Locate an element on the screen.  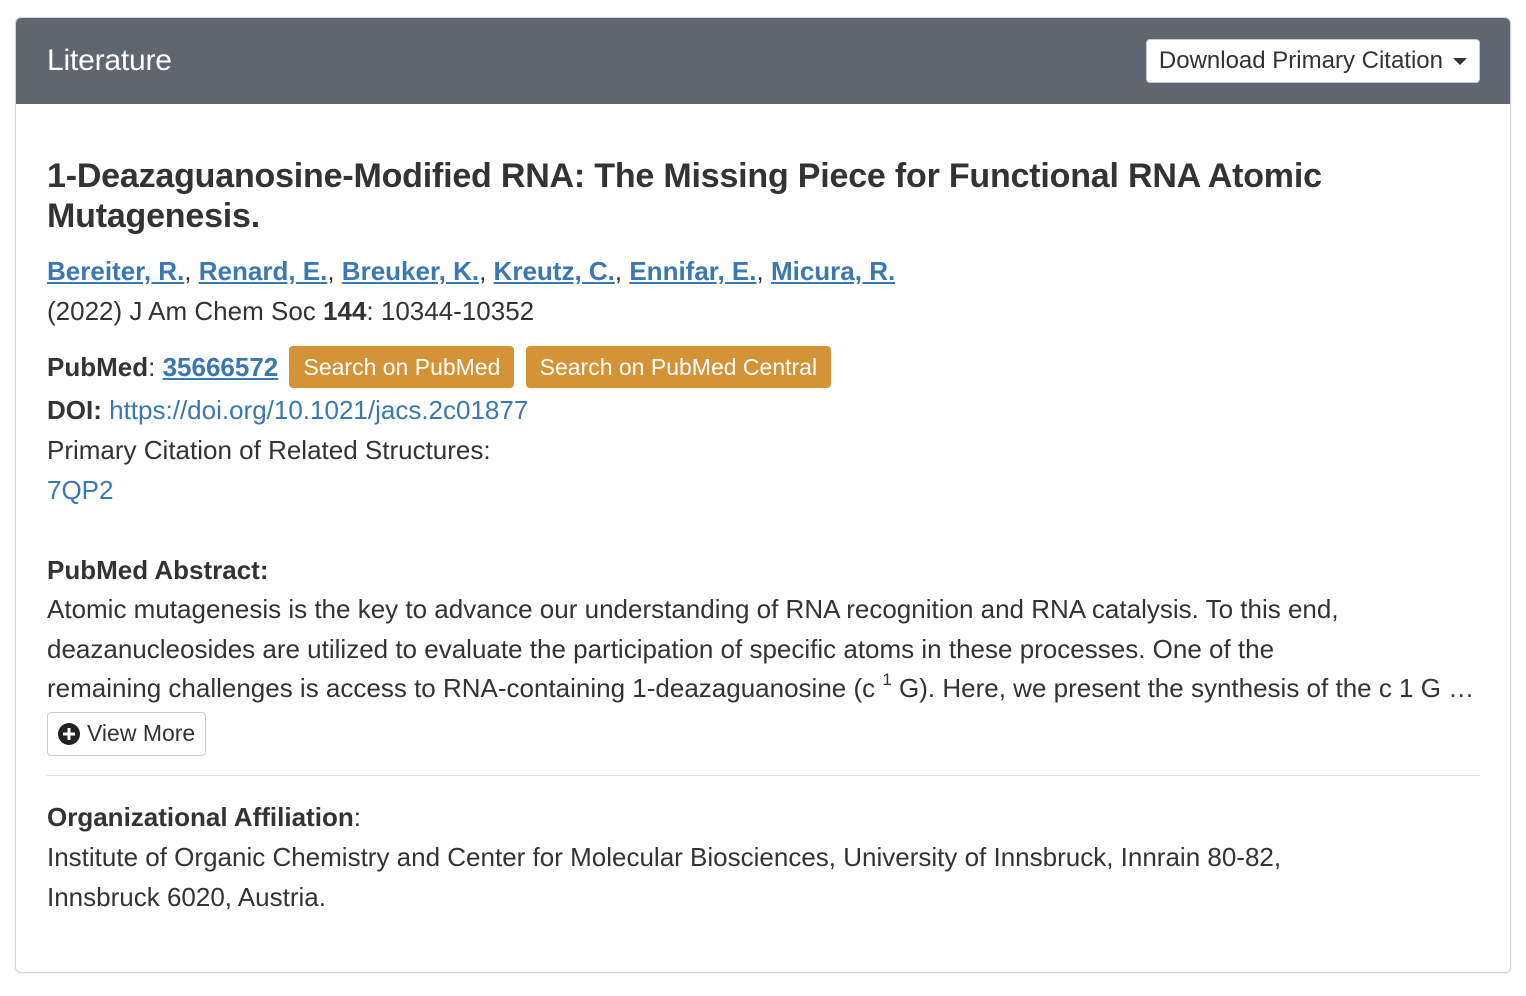
related-structures-label: Primary Citation of Related Structures: is located at coordinates (269, 450).